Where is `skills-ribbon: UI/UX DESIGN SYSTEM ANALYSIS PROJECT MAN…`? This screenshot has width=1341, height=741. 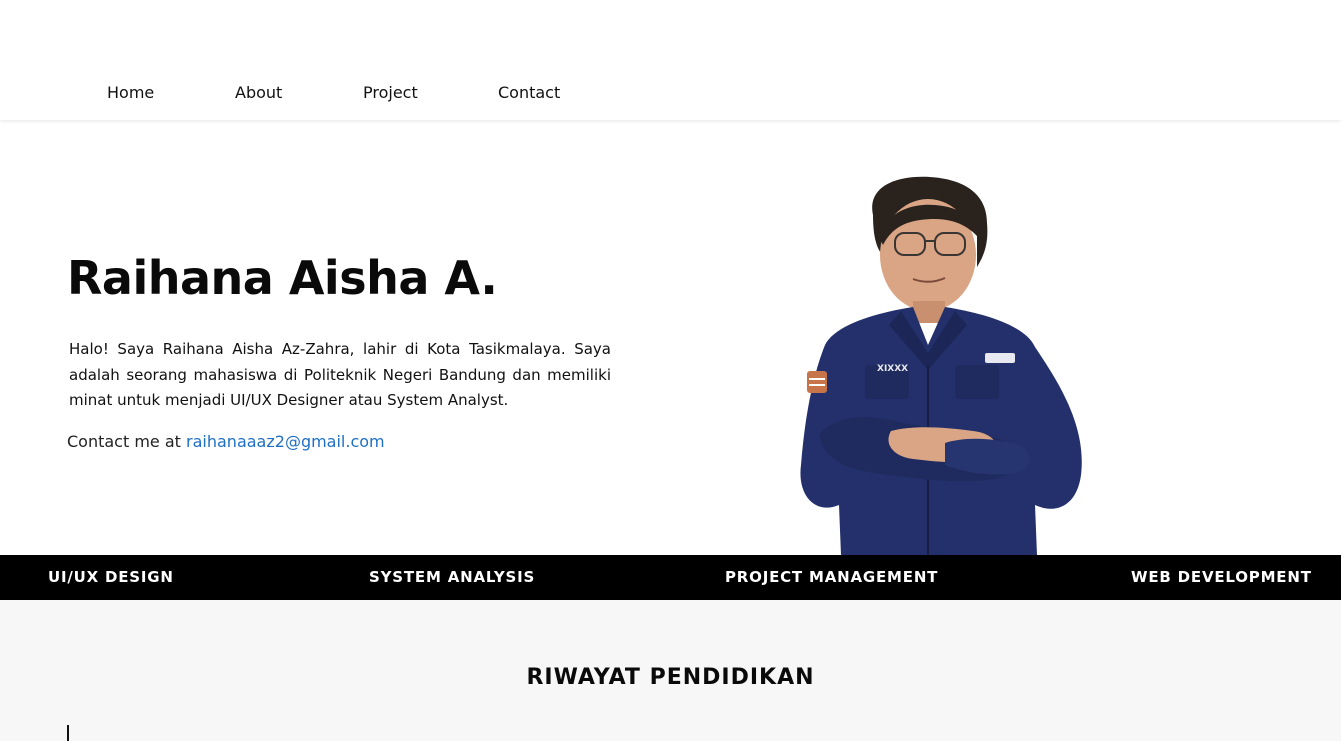
skills-ribbon: UI/UX DESIGN SYSTEM ANALYSIS PROJECT MAN… is located at coordinates (670, 577).